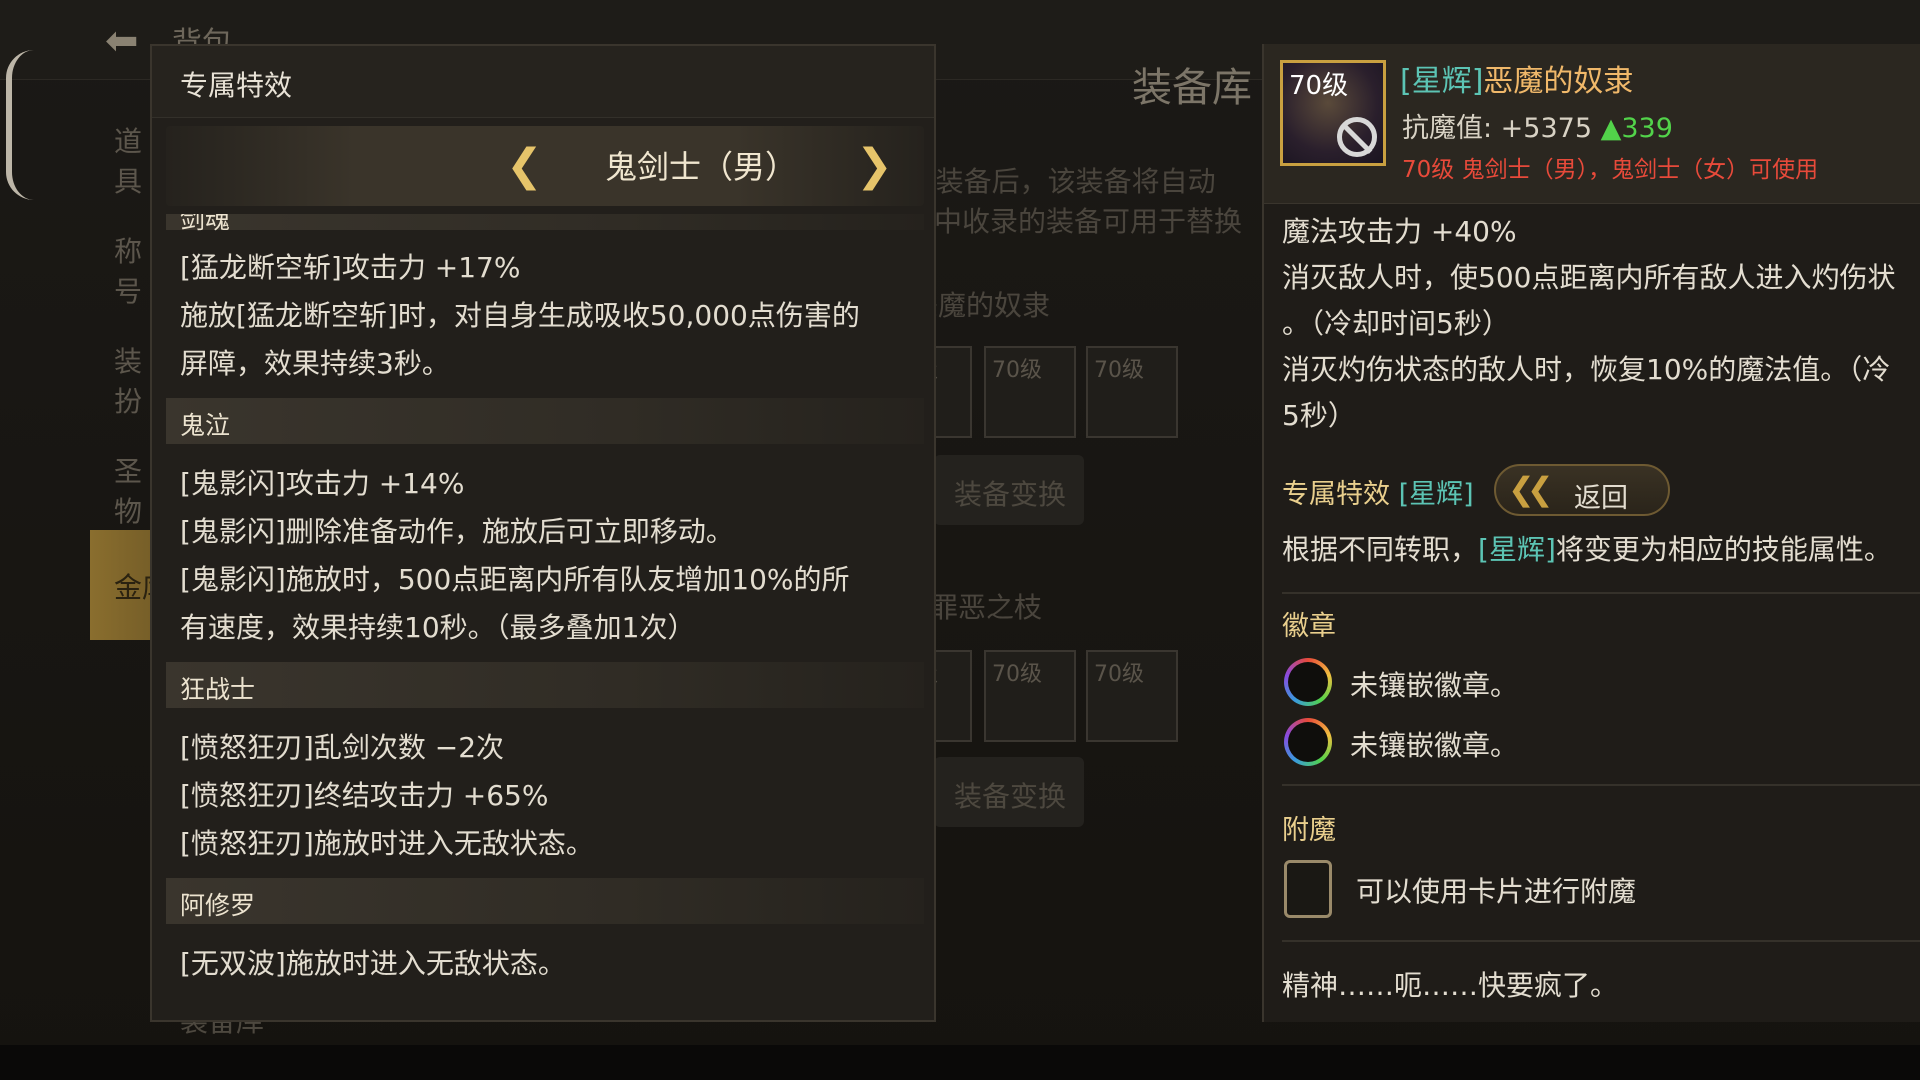 Image resolution: width=1920 pixels, height=1080 pixels. Describe the element at coordinates (545, 901) in the screenshot. I see `section-header: 阿修罗` at that location.